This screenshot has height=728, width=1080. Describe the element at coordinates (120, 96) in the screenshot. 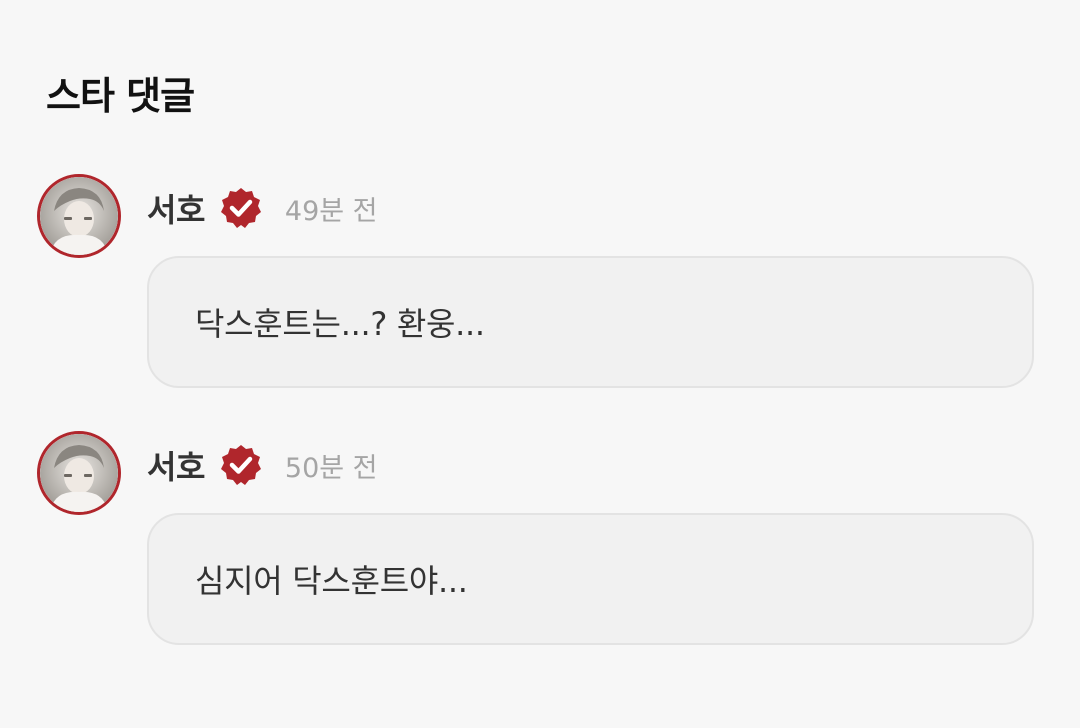

I see `section-title: 스타 댓글` at that location.